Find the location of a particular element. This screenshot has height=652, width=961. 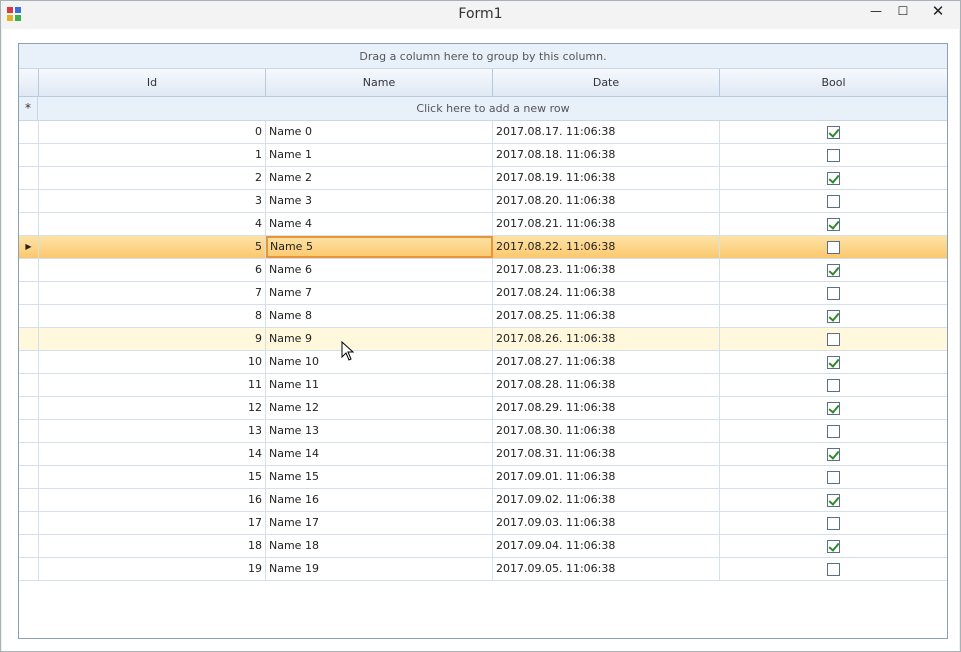

cell-id: 11 is located at coordinates (152, 385).